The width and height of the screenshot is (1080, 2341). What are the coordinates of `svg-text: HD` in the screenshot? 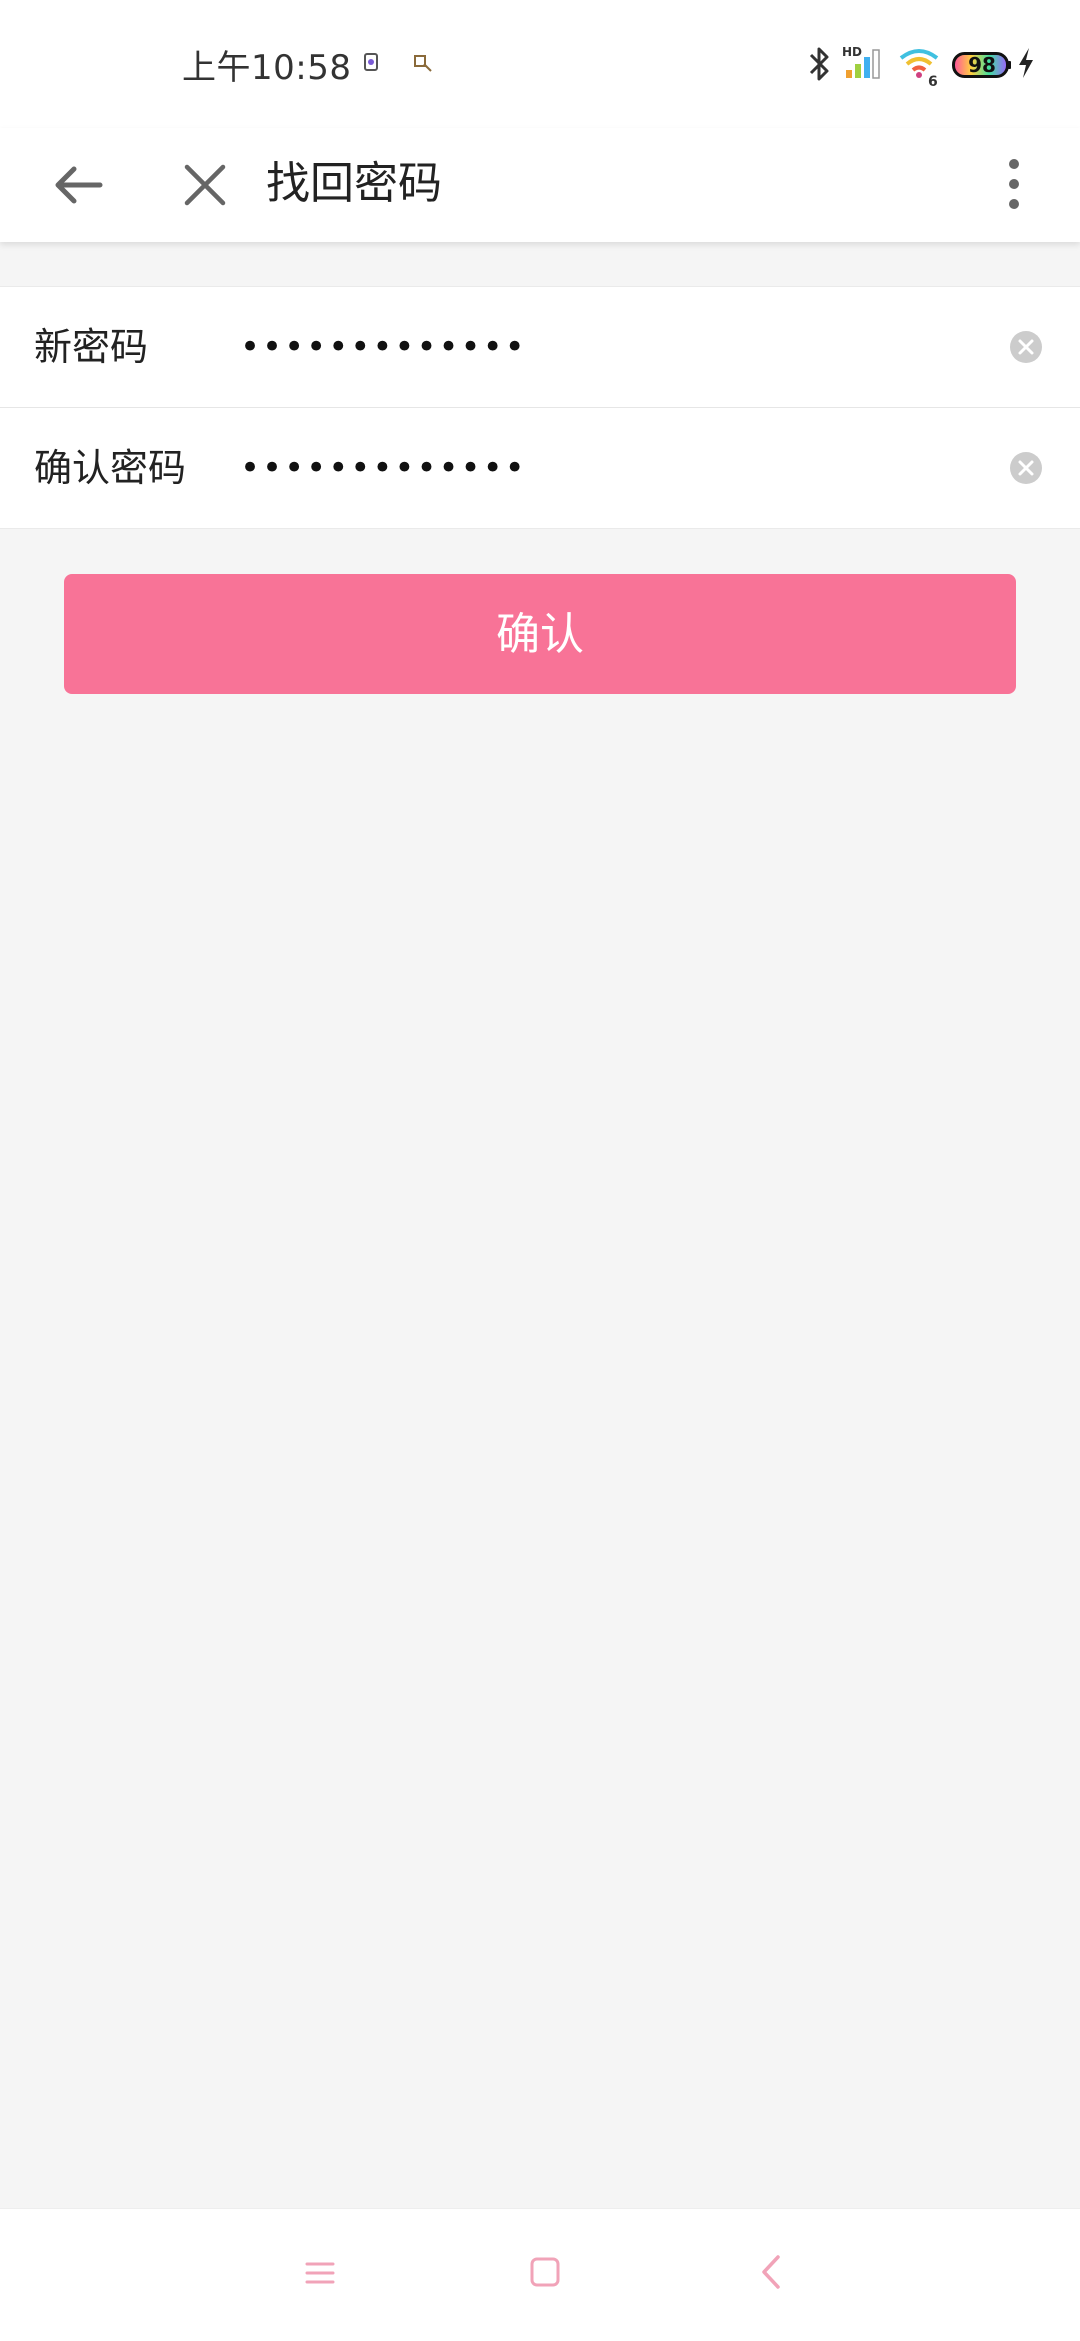 It's located at (852, 52).